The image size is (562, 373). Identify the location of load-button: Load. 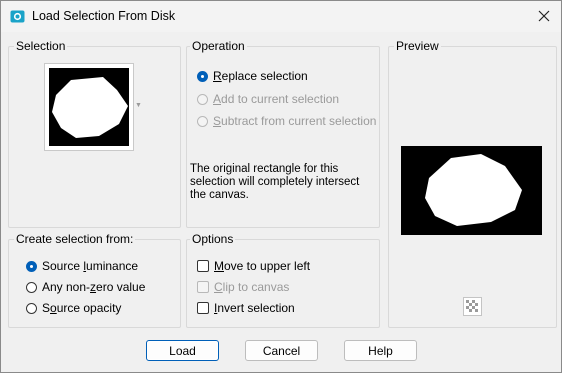
(182, 350).